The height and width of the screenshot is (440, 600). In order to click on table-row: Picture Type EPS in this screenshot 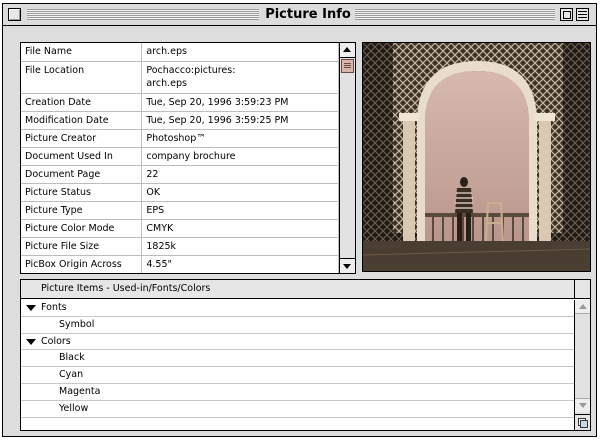, I will do `click(180, 210)`.